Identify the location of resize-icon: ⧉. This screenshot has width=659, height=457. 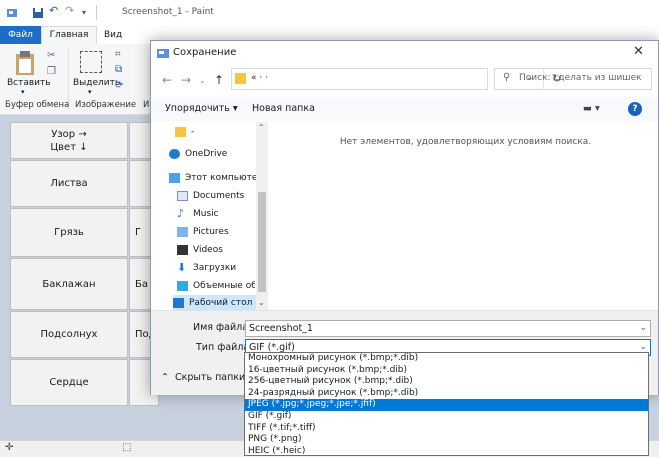
(118, 69).